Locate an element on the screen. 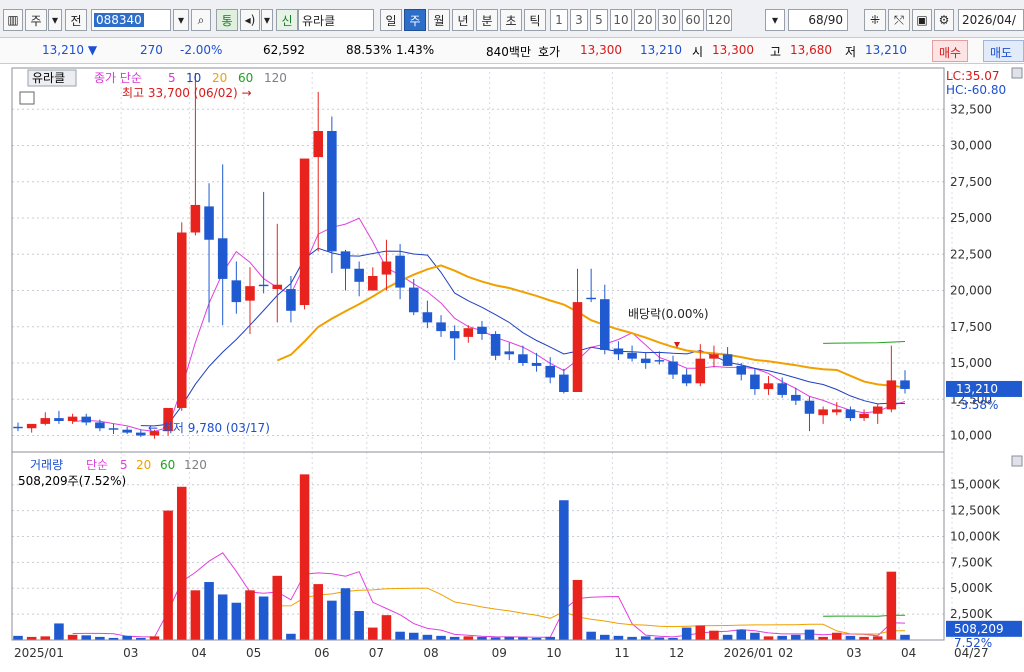  date-field: 2026/04/ is located at coordinates (991, 20).